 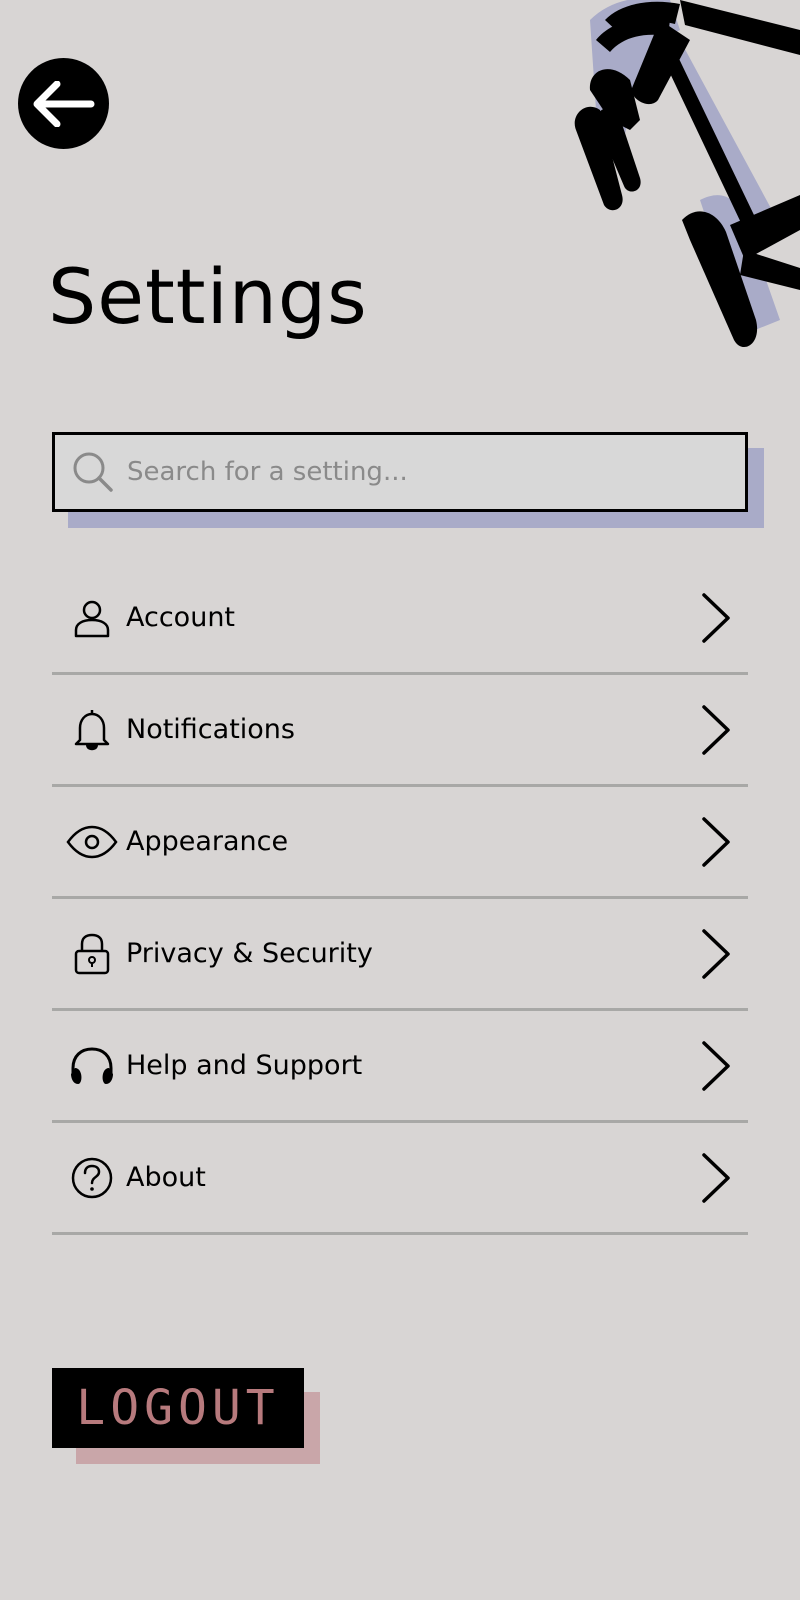 I want to click on search-container, so click(x=408, y=480).